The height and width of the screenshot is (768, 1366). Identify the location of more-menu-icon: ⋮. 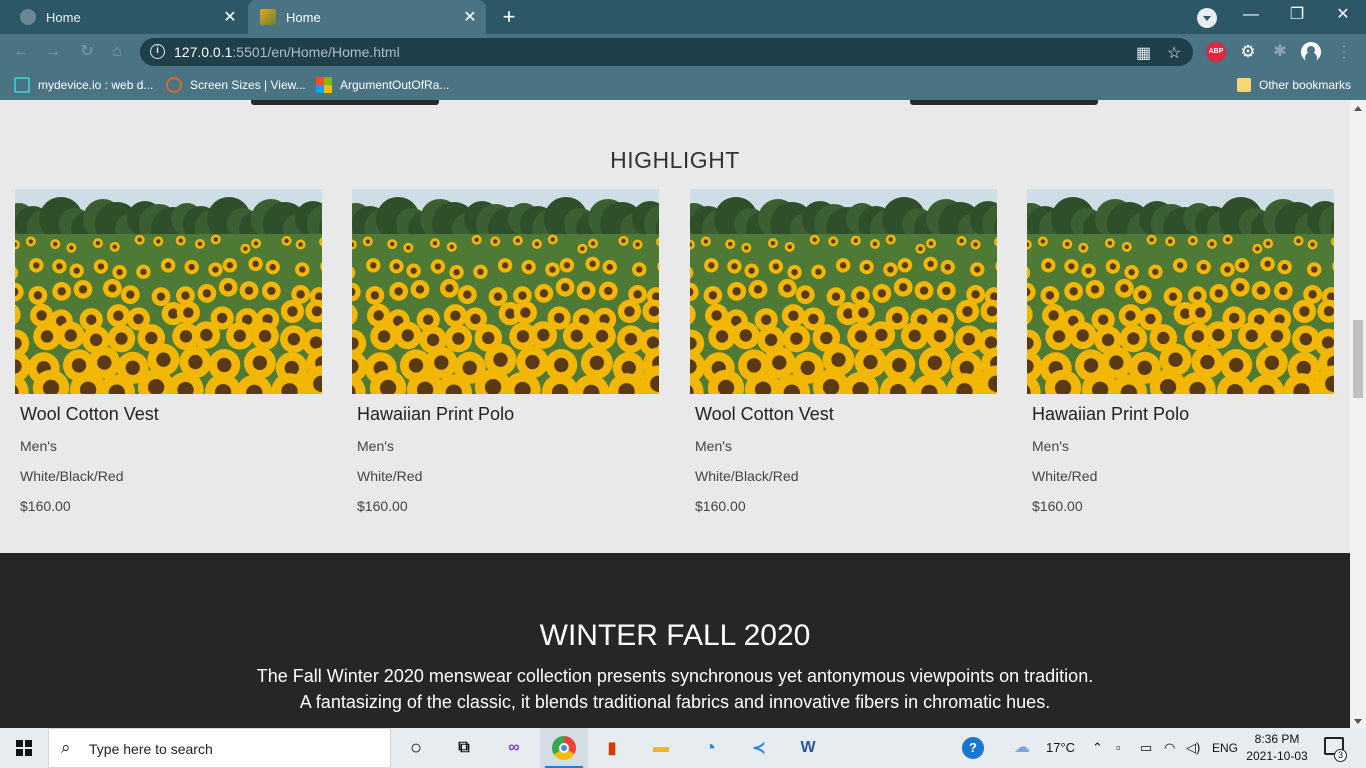
(1344, 52).